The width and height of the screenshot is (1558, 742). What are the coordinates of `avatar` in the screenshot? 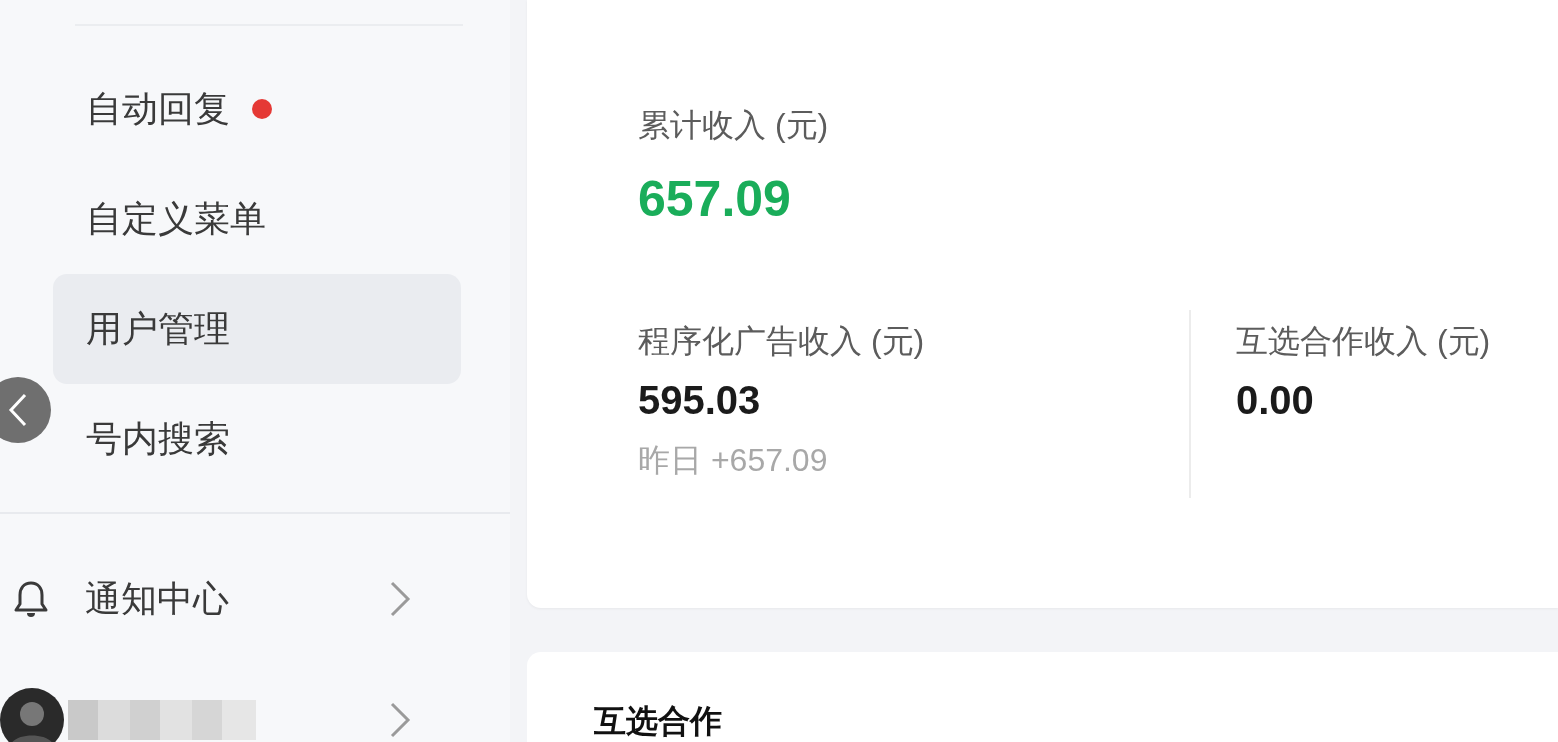 It's located at (32, 715).